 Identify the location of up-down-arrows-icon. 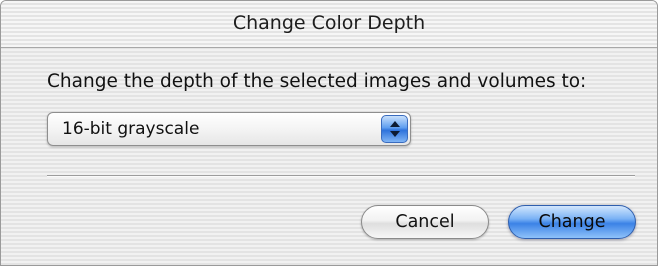
(394, 129).